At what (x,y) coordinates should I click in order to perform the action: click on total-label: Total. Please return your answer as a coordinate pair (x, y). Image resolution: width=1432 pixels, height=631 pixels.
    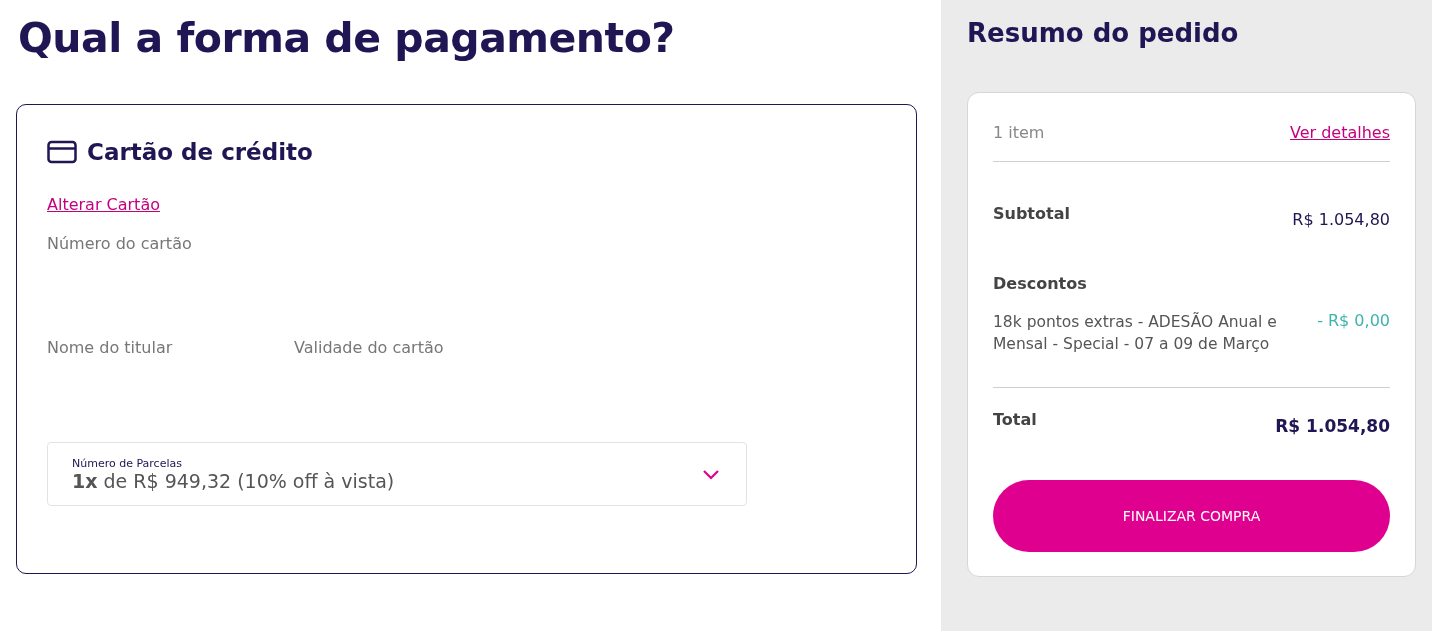
    Looking at the image, I should click on (1015, 420).